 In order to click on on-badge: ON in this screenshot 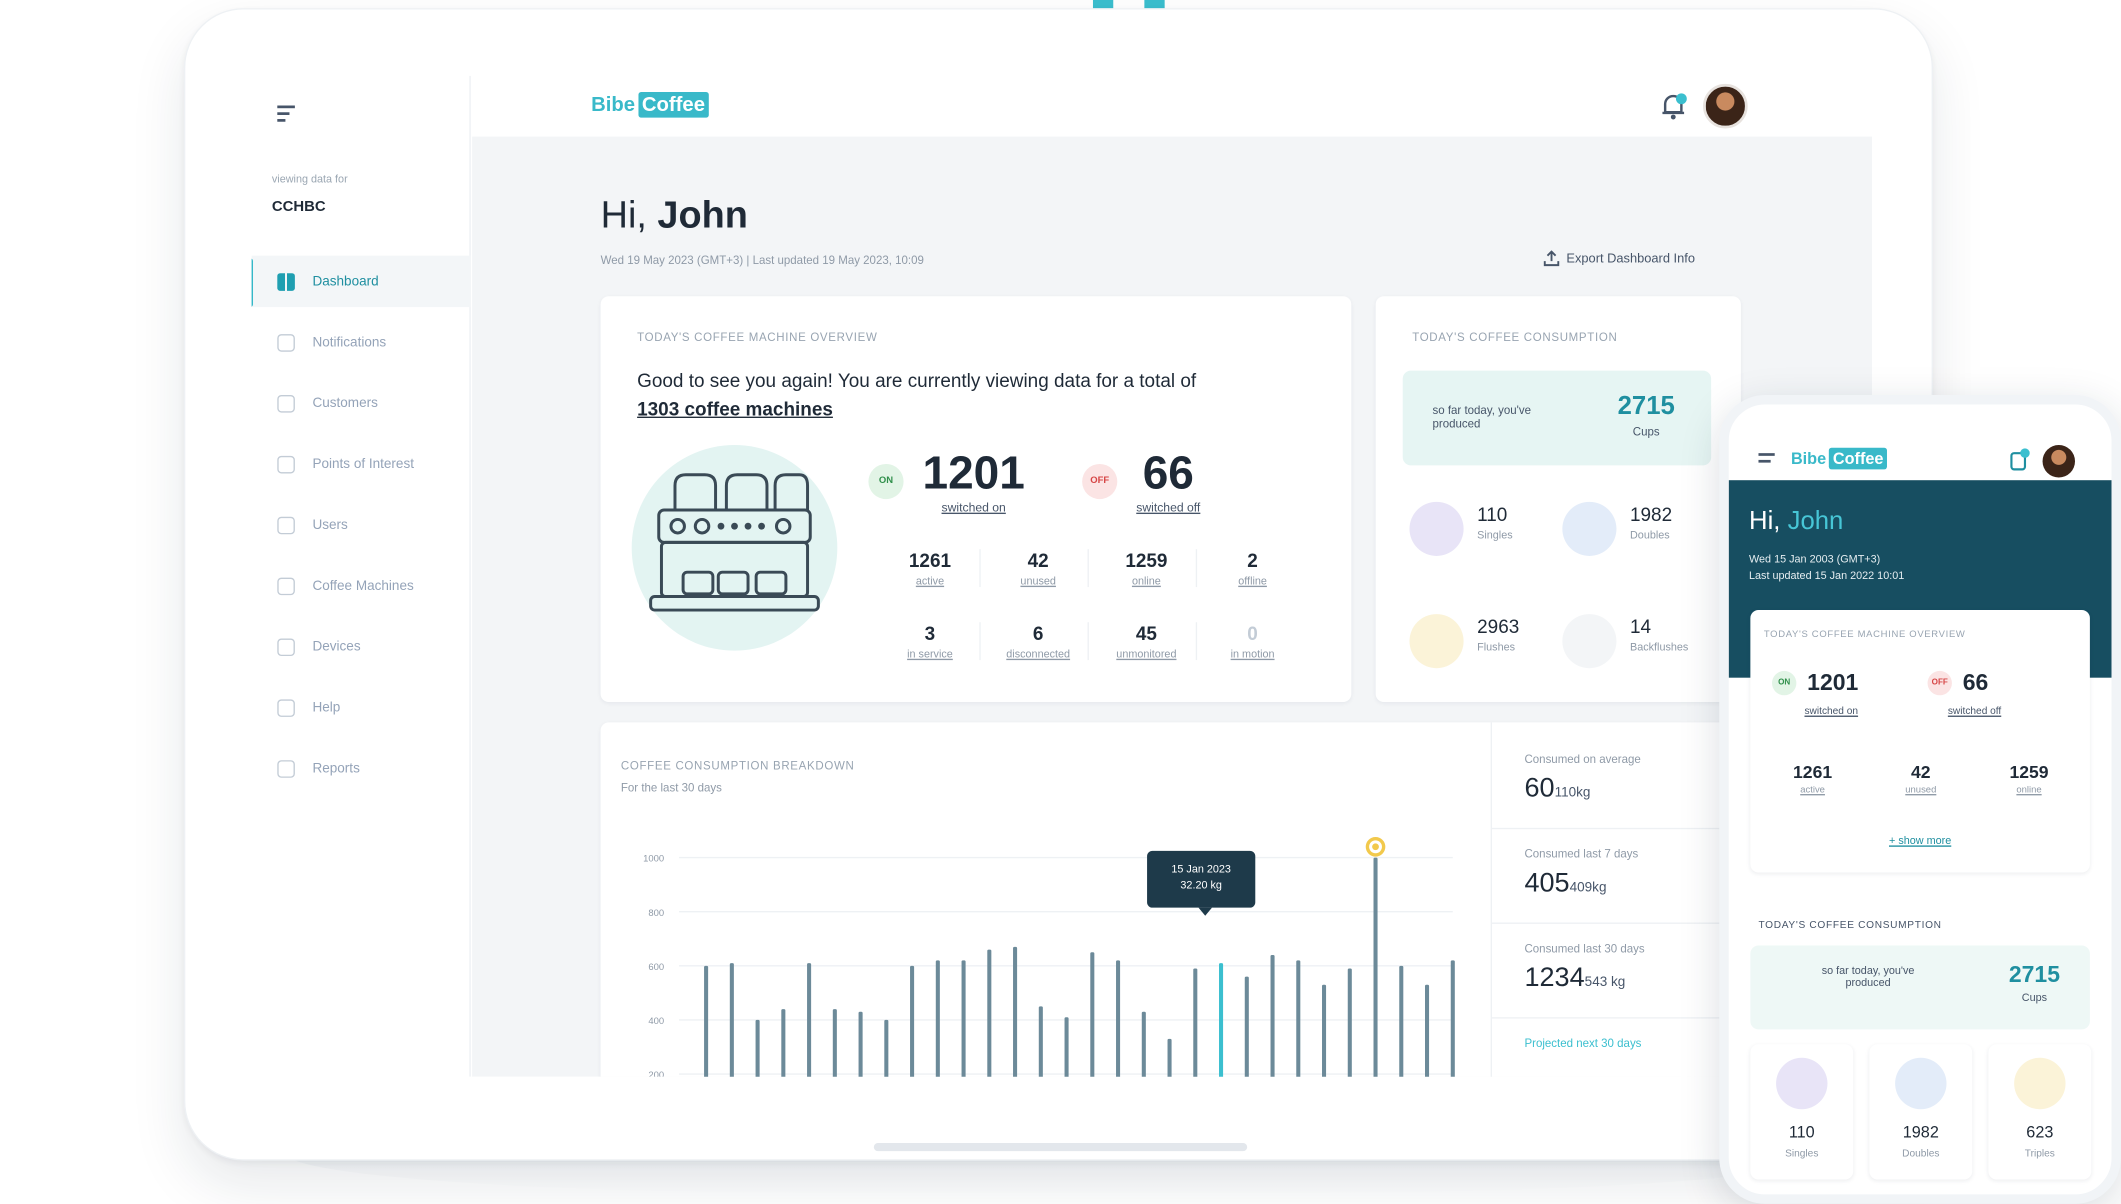, I will do `click(886, 481)`.